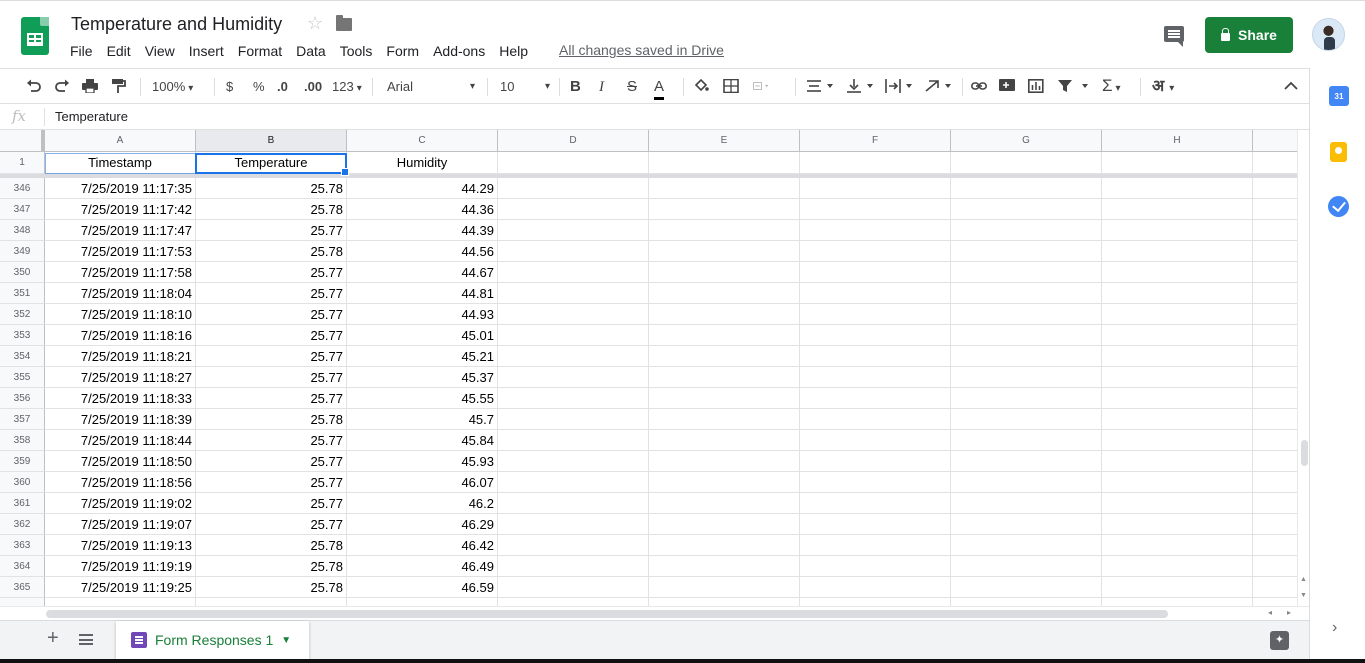 The width and height of the screenshot is (1365, 663). Describe the element at coordinates (120, 188) in the screenshot. I see `timestamp-cell: 7/25/2019 11:17:35` at that location.